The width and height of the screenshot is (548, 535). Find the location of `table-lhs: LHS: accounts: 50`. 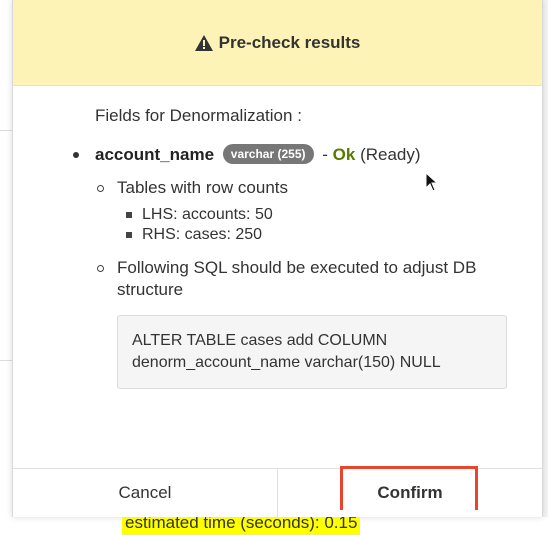

table-lhs: LHS: accounts: 50 is located at coordinates (320, 215).